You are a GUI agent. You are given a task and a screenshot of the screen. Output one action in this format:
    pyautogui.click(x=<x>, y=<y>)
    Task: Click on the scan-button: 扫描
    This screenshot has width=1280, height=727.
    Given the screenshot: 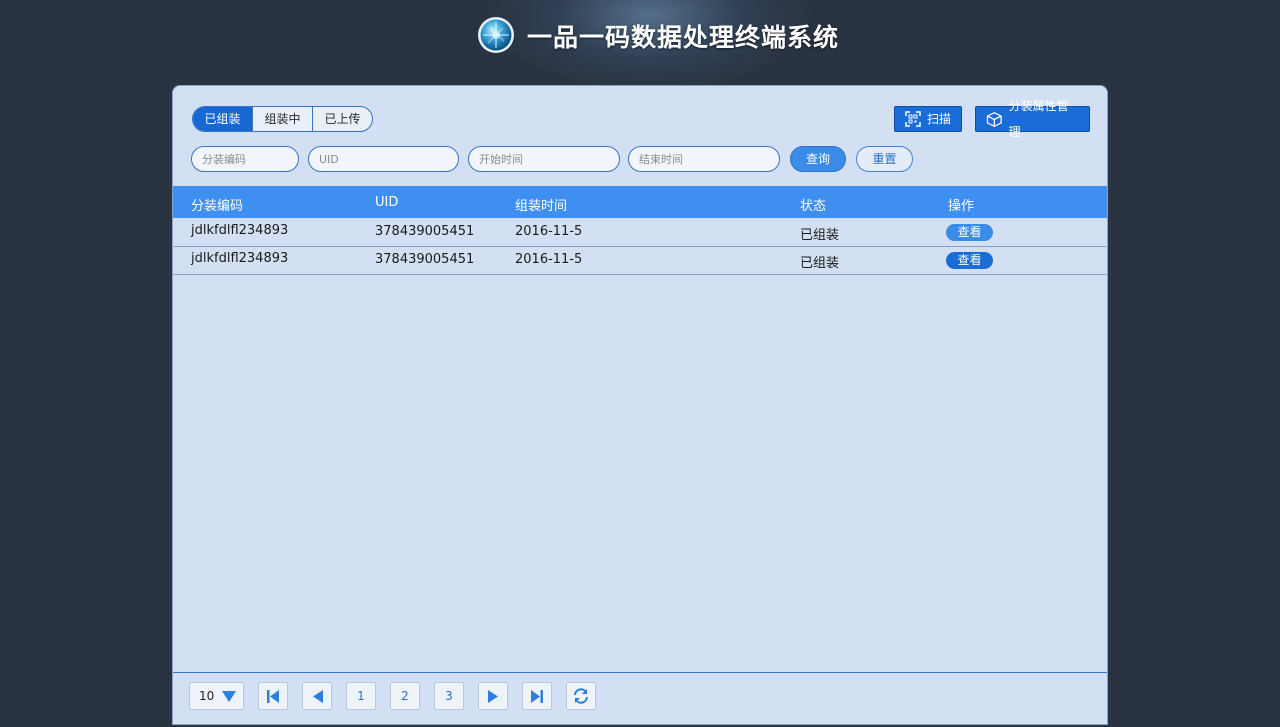 What is the action you would take?
    pyautogui.click(x=928, y=119)
    